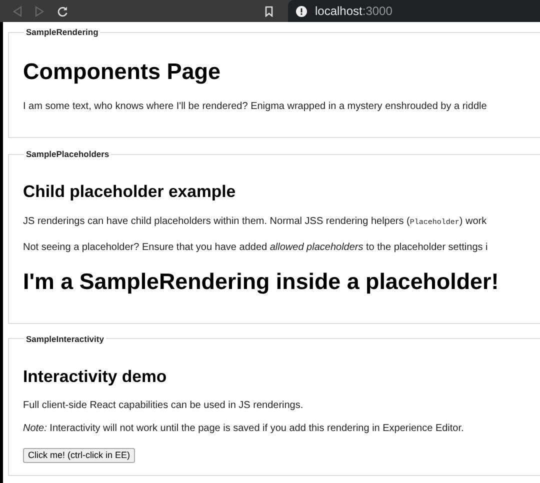 The height and width of the screenshot is (483, 540). What do you see at coordinates (62, 32) in the screenshot?
I see `section-legend: SampleRendering` at bounding box center [62, 32].